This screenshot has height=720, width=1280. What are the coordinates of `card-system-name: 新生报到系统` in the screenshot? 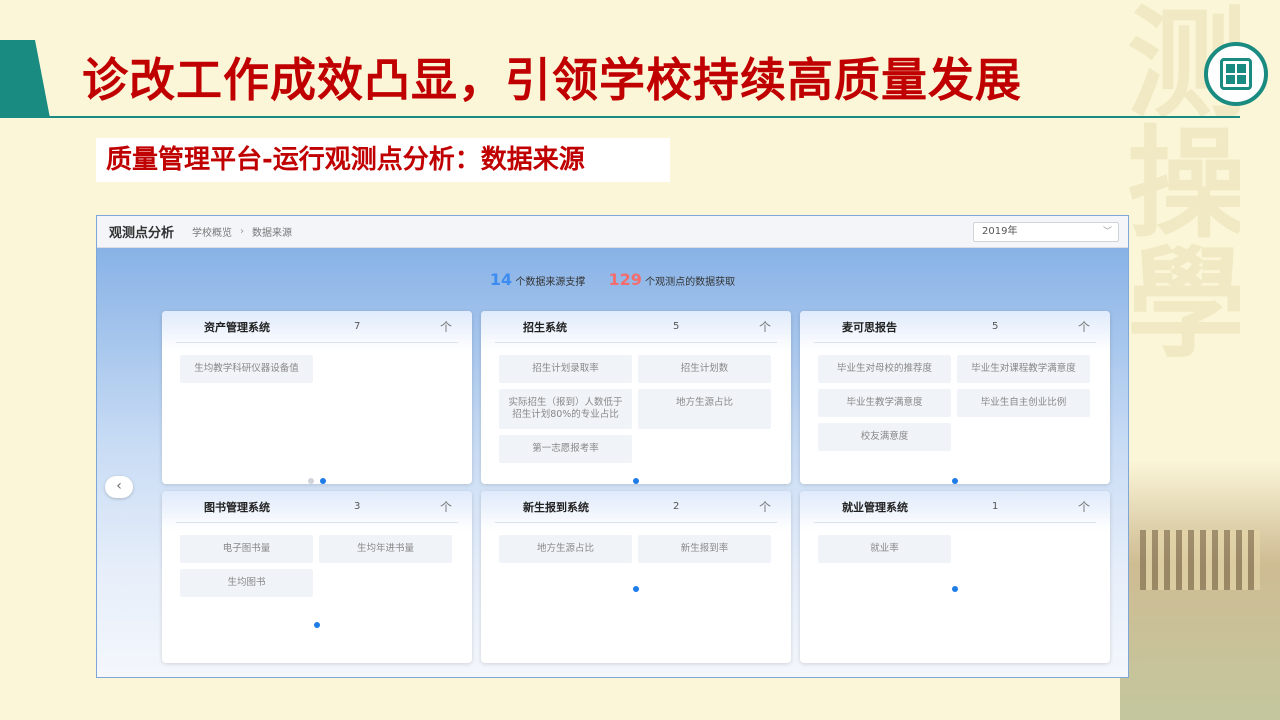 It's located at (556, 507).